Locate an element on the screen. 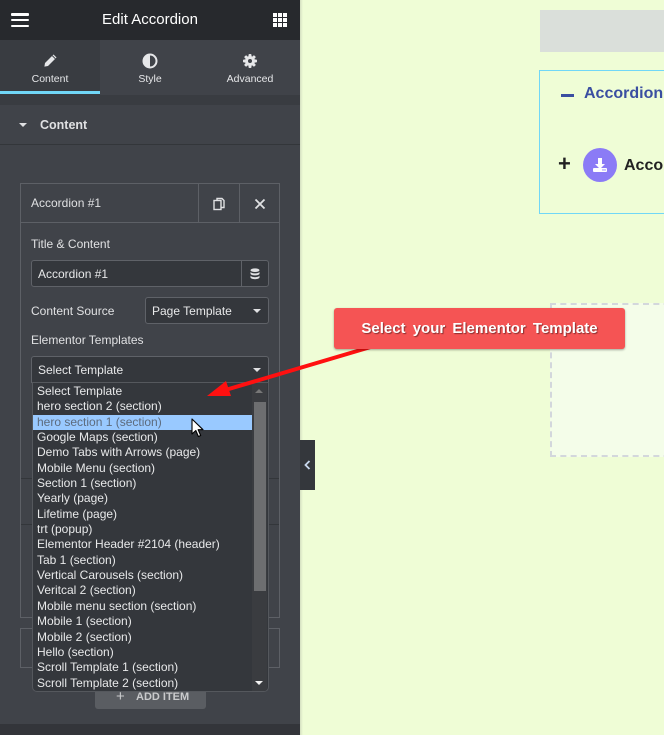 The height and width of the screenshot is (735, 664). database-icon is located at coordinates (255, 273).